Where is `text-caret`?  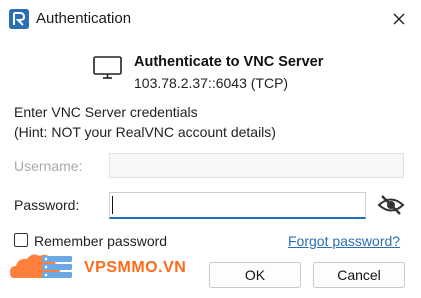 text-caret is located at coordinates (112, 205).